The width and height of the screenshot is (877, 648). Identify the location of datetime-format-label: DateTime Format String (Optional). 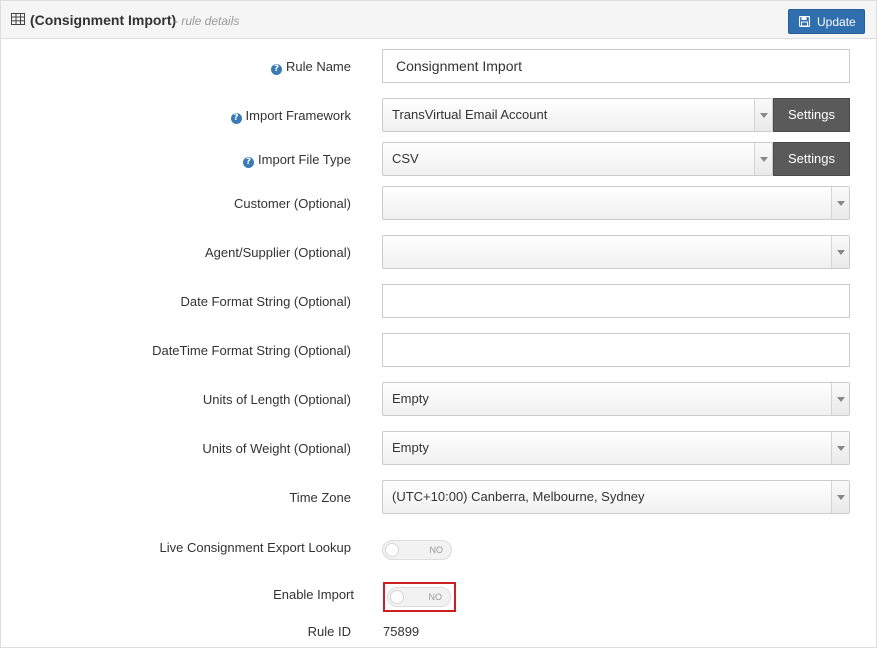
(251, 350).